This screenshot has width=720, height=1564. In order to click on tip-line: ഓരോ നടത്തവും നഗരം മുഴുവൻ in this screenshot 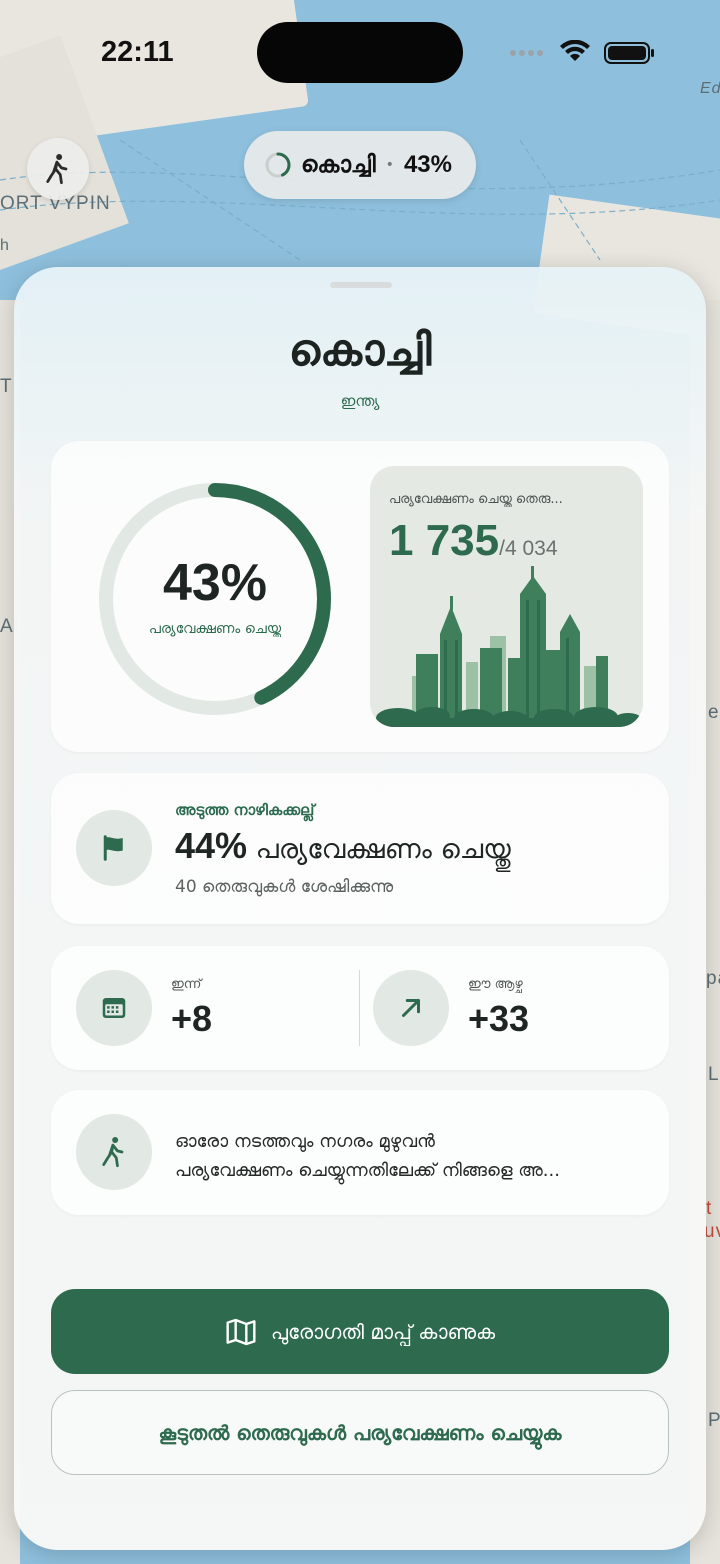, I will do `click(305, 1141)`.